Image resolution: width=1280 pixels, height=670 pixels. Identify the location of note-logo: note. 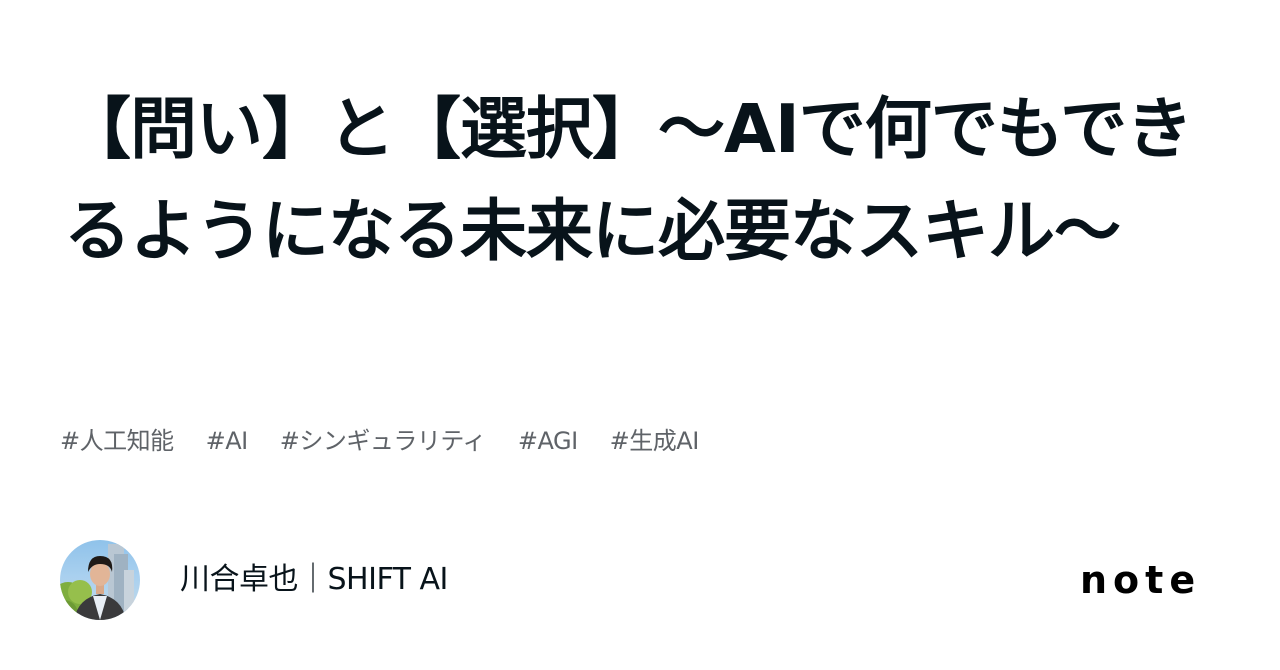
(1140, 580).